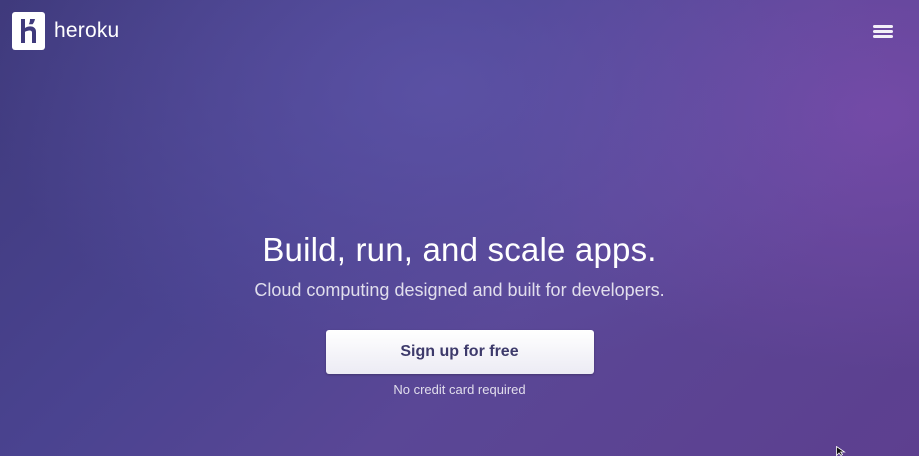 The image size is (919, 456). I want to click on heroku-logo-link: heroku, so click(65, 31).